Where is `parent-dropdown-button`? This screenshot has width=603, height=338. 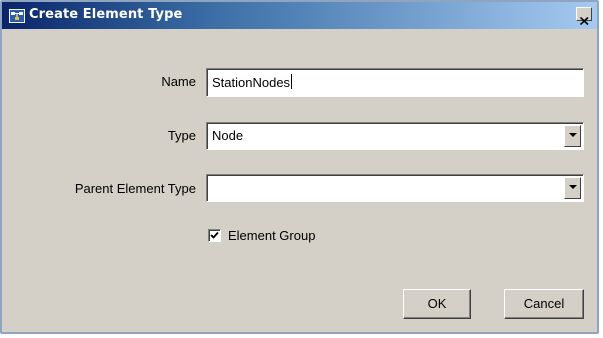
parent-dropdown-button is located at coordinates (572, 188).